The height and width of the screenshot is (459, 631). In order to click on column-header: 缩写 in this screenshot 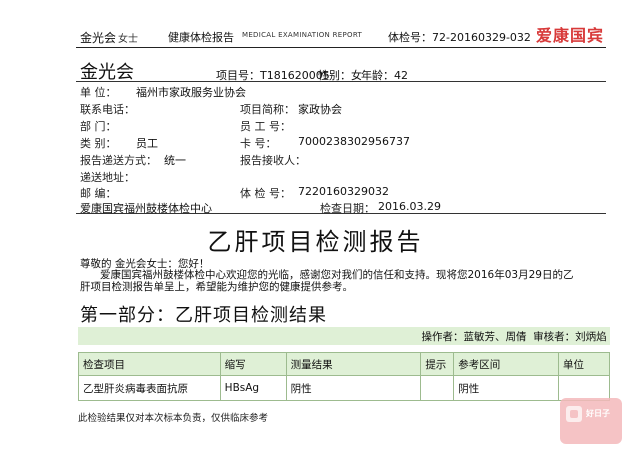, I will do `click(253, 364)`.